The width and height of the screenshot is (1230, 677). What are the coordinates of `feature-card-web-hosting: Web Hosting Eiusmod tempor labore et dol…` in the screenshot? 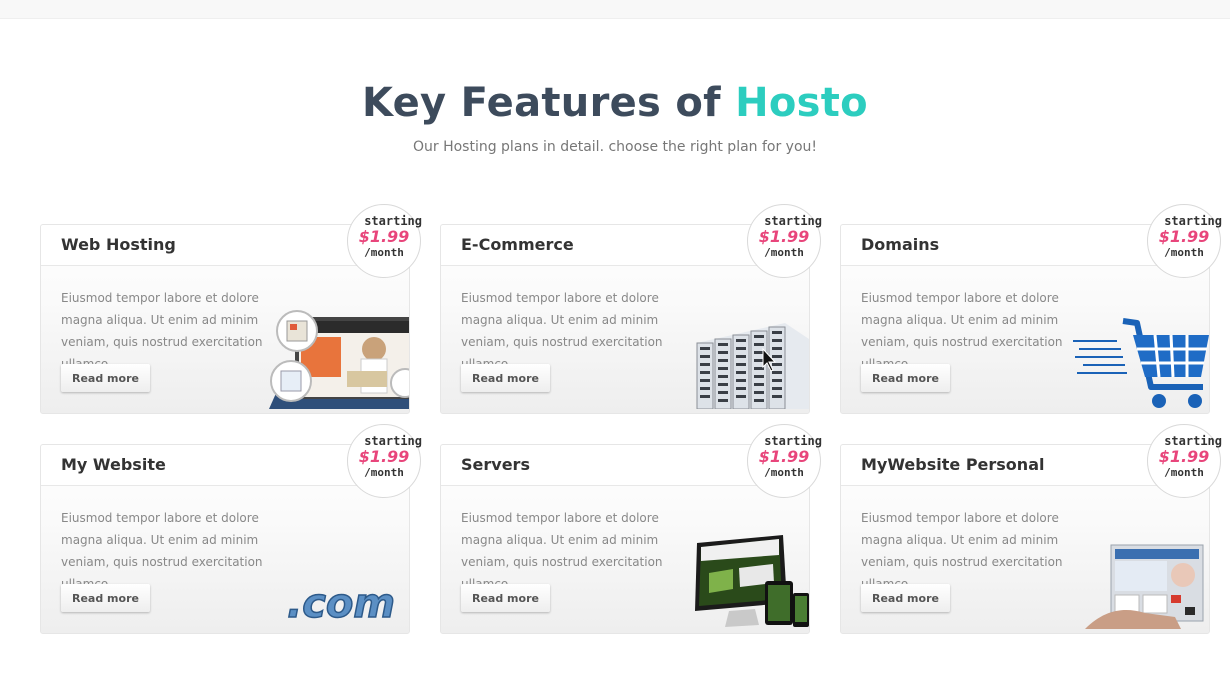 It's located at (231, 309).